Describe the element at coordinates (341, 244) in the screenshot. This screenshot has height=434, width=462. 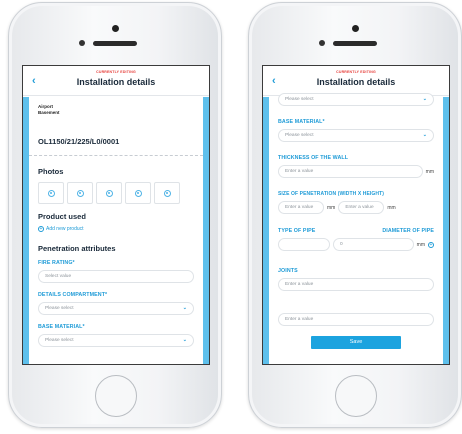
I see `pipe-diameter-value: 0` at that location.